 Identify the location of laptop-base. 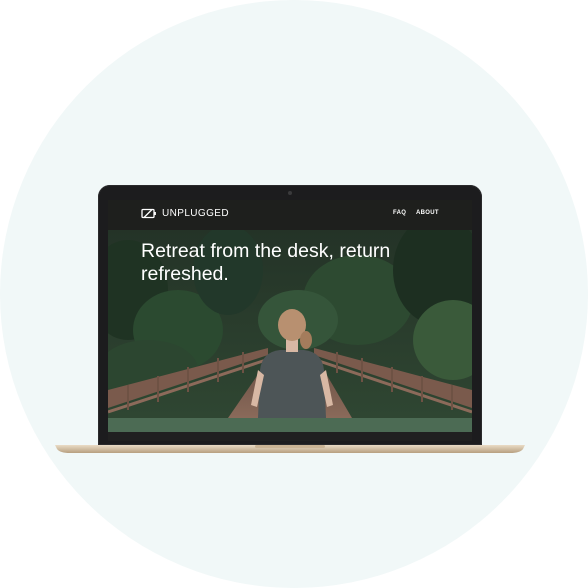
(290, 449).